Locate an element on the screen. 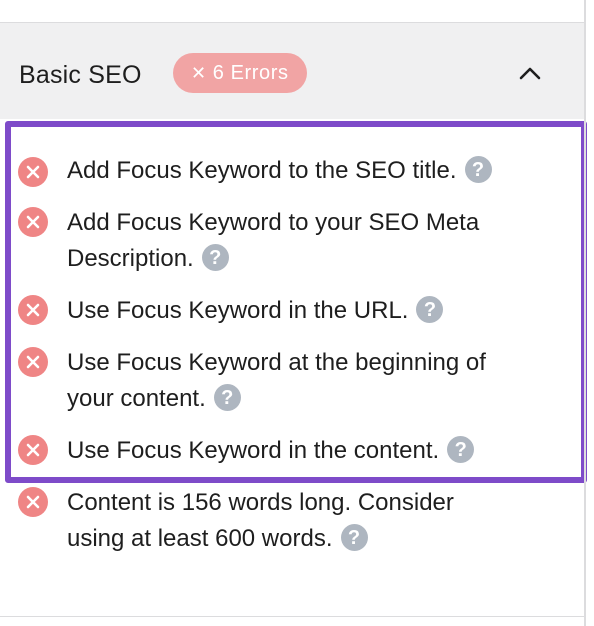  check-text: Content is 156 words long. Consider is located at coordinates (260, 502).